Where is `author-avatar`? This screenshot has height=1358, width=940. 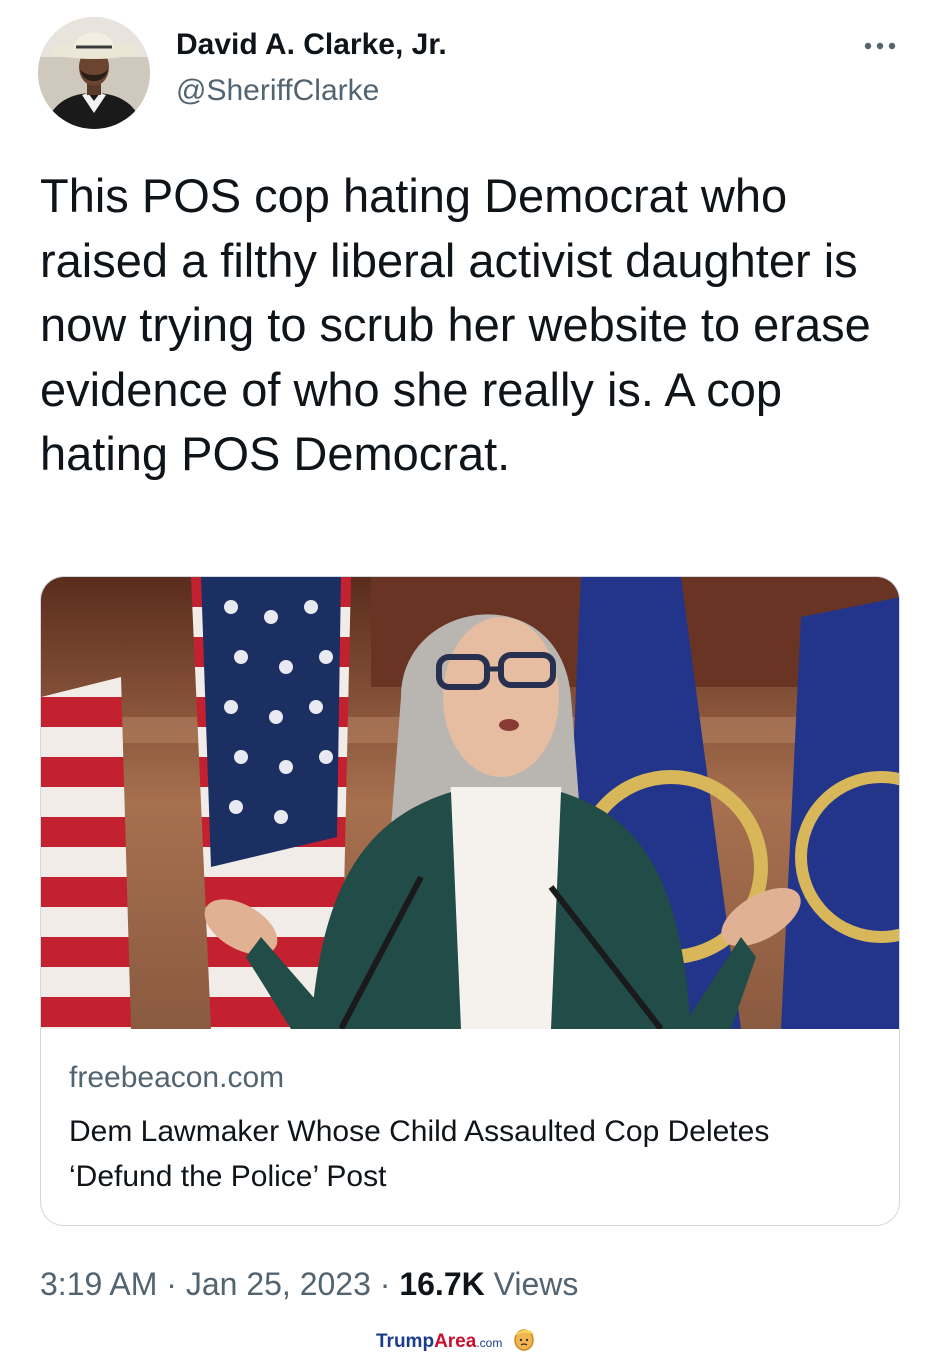 author-avatar is located at coordinates (94, 73).